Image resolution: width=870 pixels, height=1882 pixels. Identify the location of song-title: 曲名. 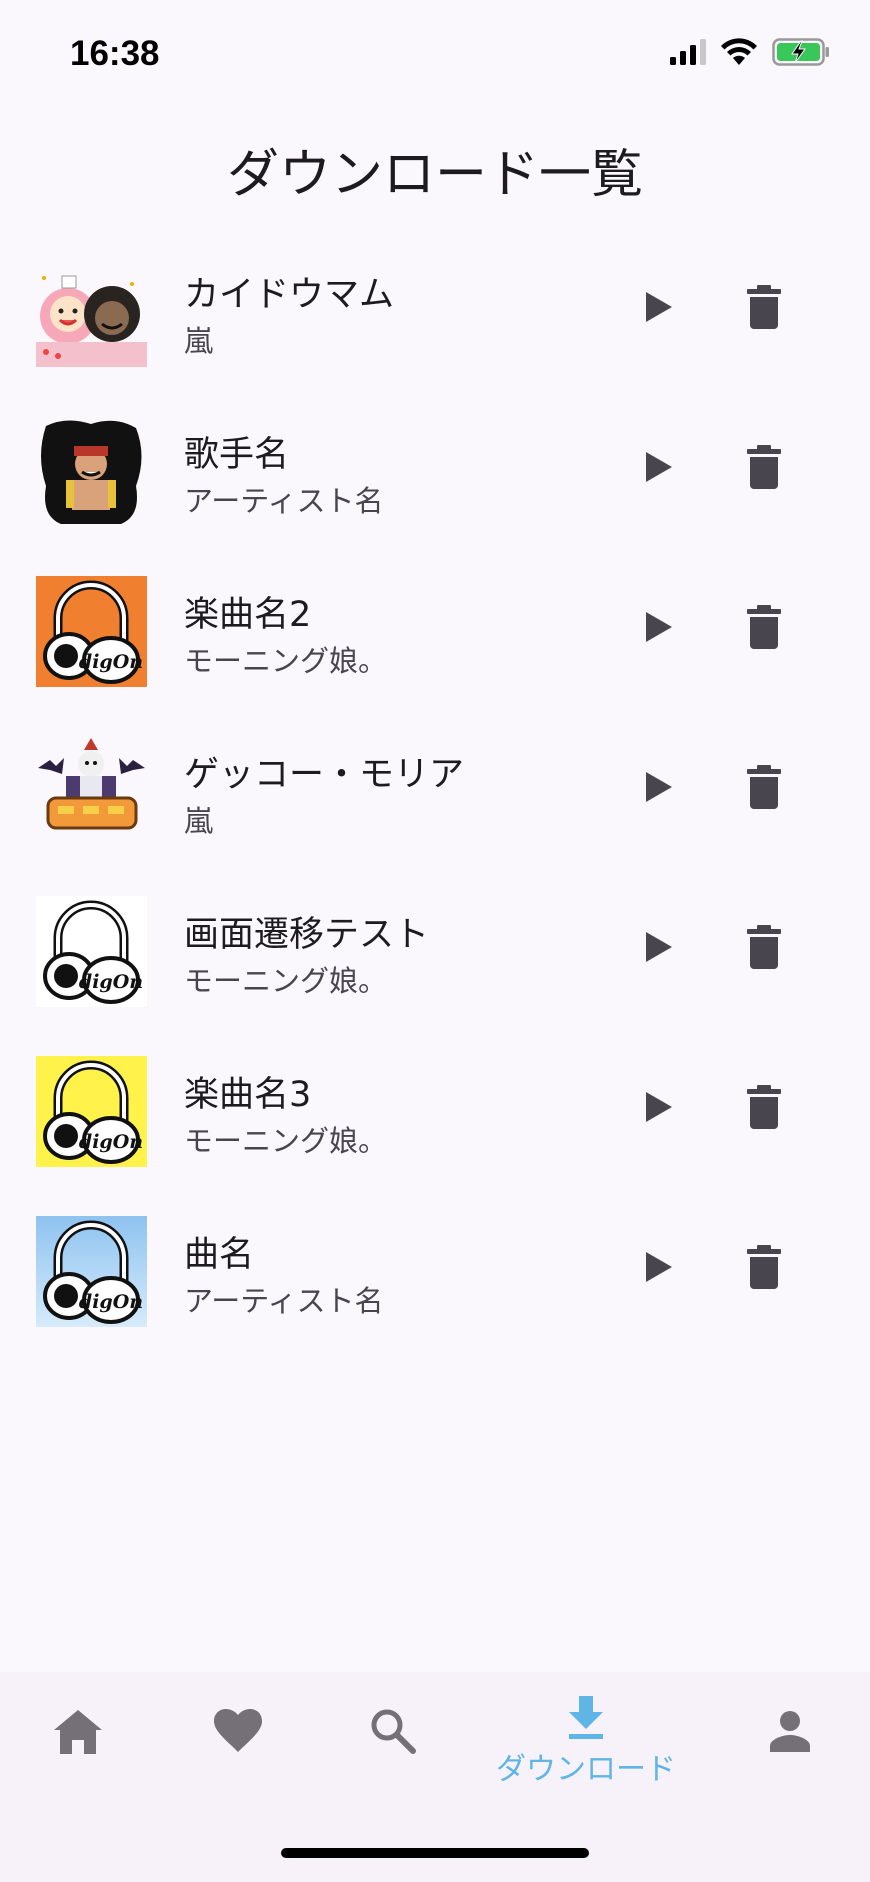
(219, 1255).